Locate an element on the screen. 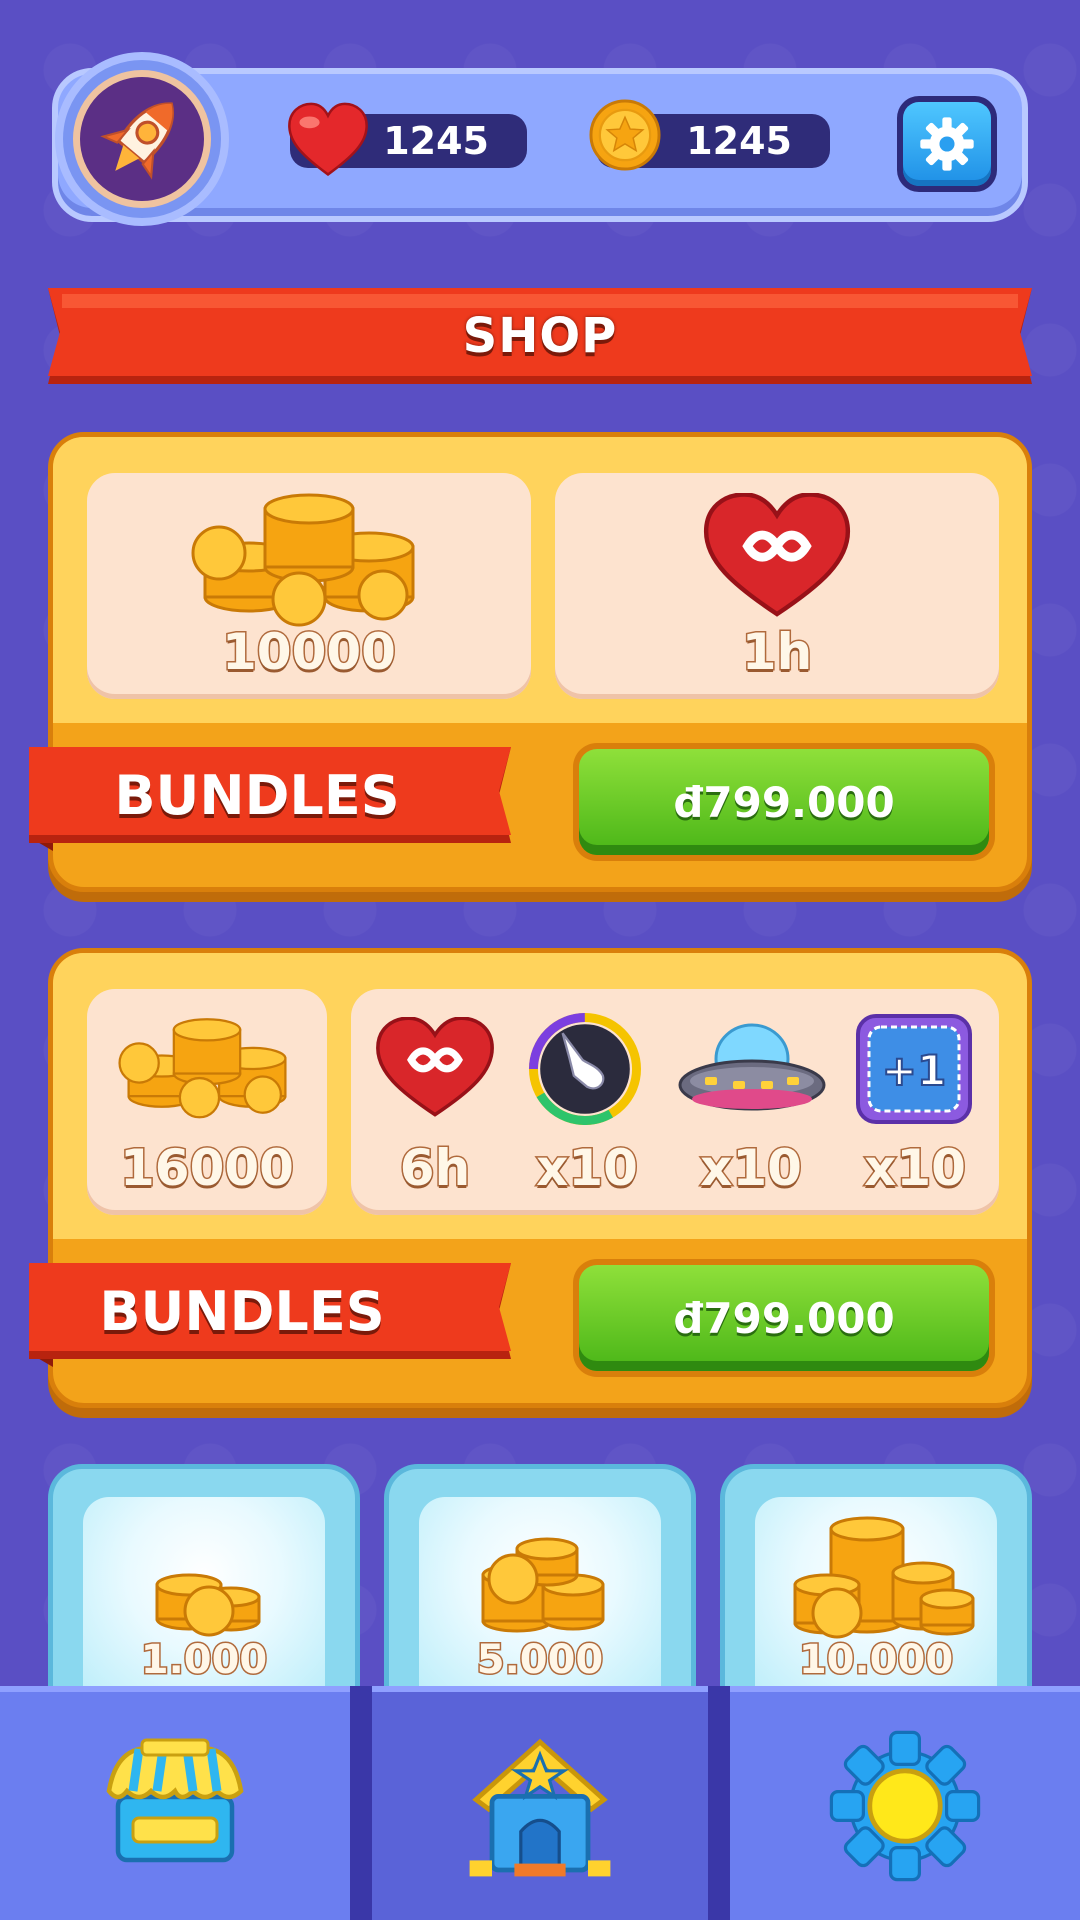  heart-icon is located at coordinates (328, 139).